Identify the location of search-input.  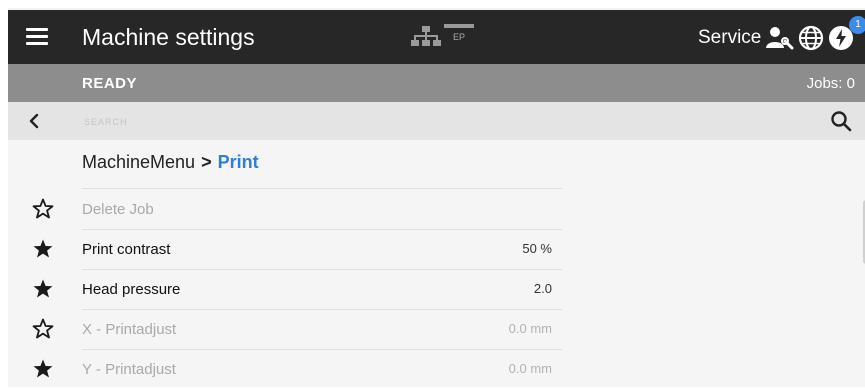
(434, 122).